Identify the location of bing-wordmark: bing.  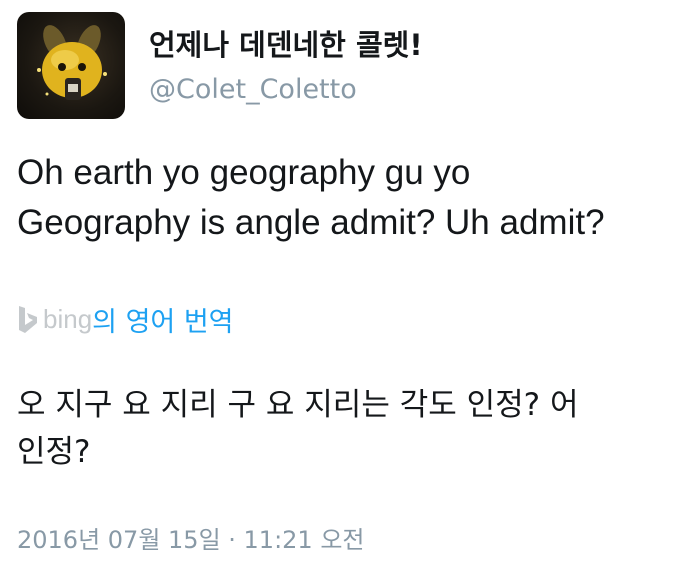
(68, 319).